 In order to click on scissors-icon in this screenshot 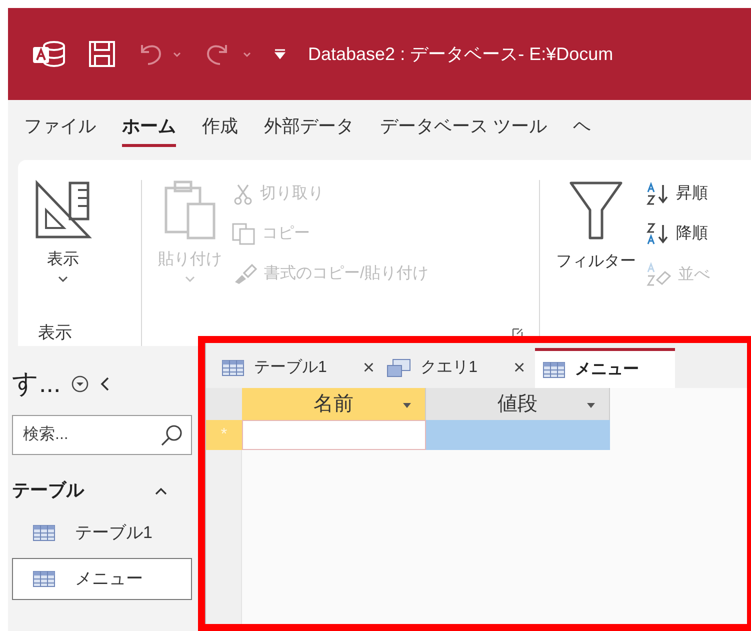, I will do `click(243, 194)`.